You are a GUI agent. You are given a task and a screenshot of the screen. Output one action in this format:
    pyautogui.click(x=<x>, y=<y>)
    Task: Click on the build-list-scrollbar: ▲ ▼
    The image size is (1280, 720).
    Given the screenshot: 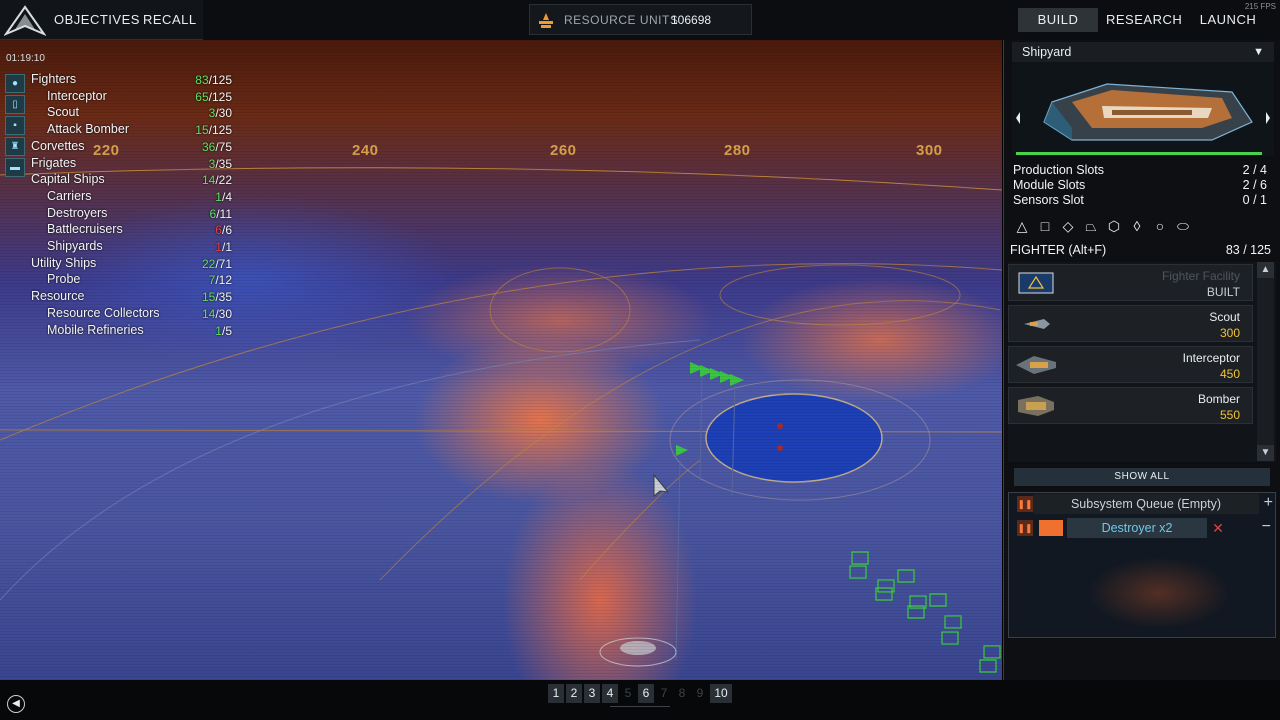 What is the action you would take?
    pyautogui.click(x=1265, y=361)
    